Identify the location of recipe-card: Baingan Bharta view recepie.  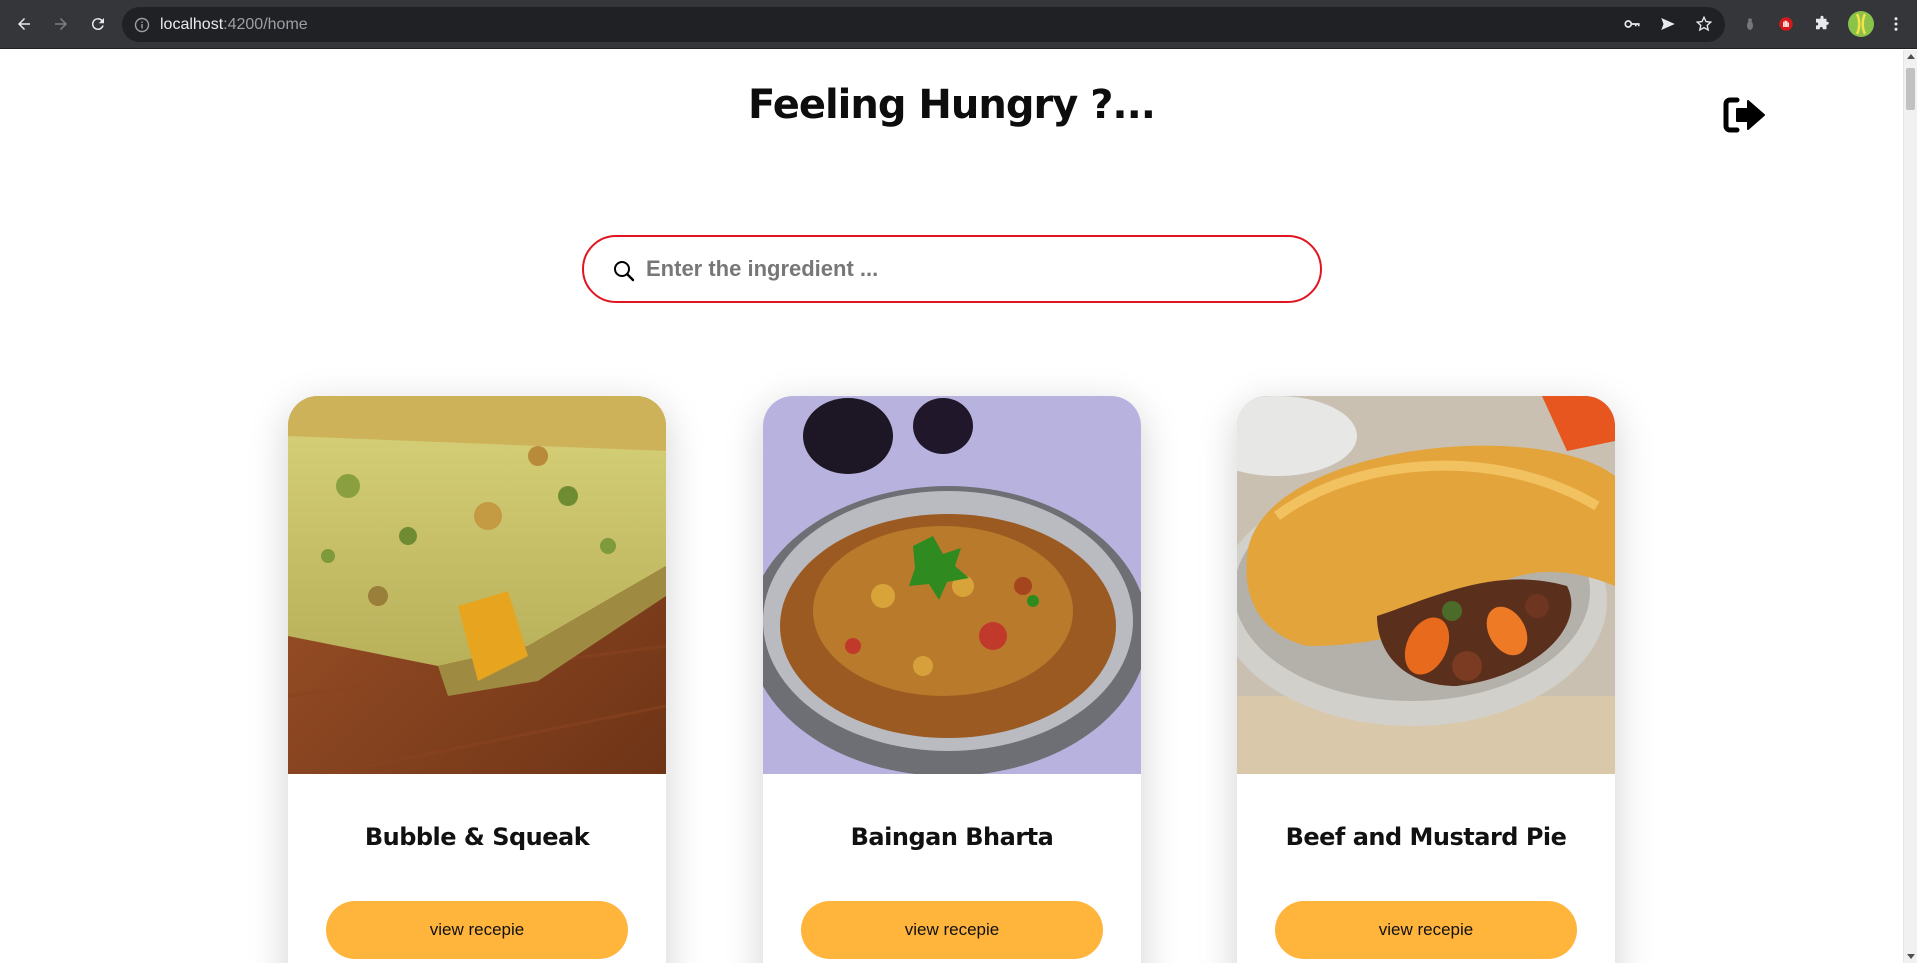
(952, 679).